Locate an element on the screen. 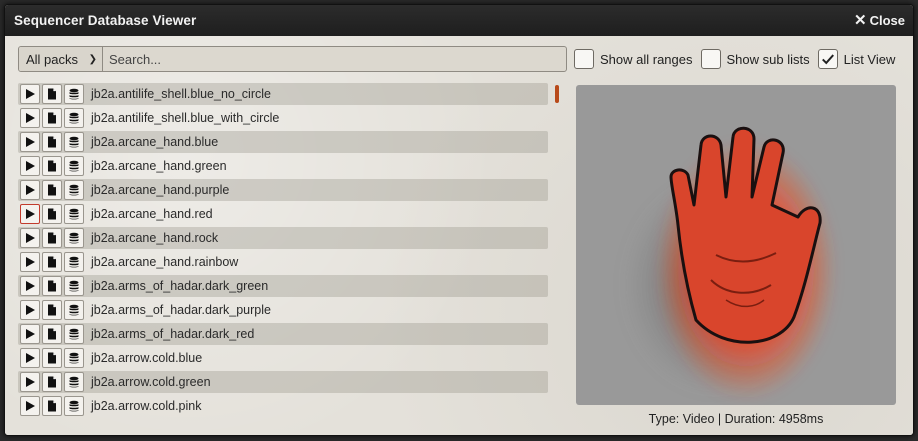 Image resolution: width=918 pixels, height=441 pixels. window-titlebar: Sequencer Database Viewer ✕ Close is located at coordinates (459, 20).